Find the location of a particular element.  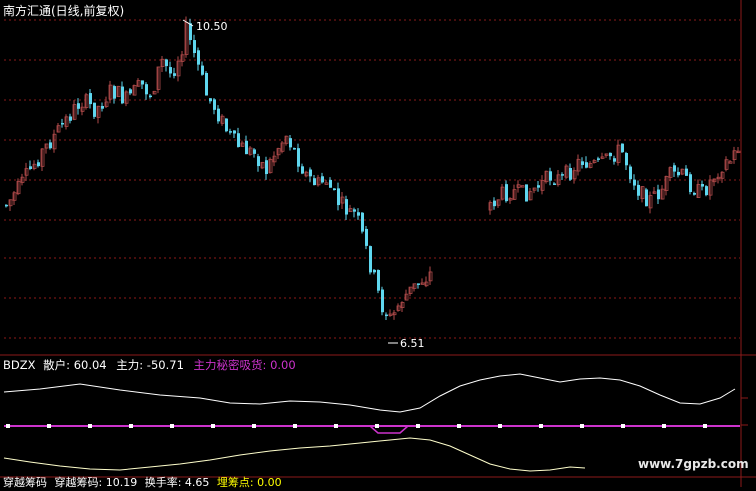

footer-chip-value: 穿越筹码: 10.19 is located at coordinates (96, 482).